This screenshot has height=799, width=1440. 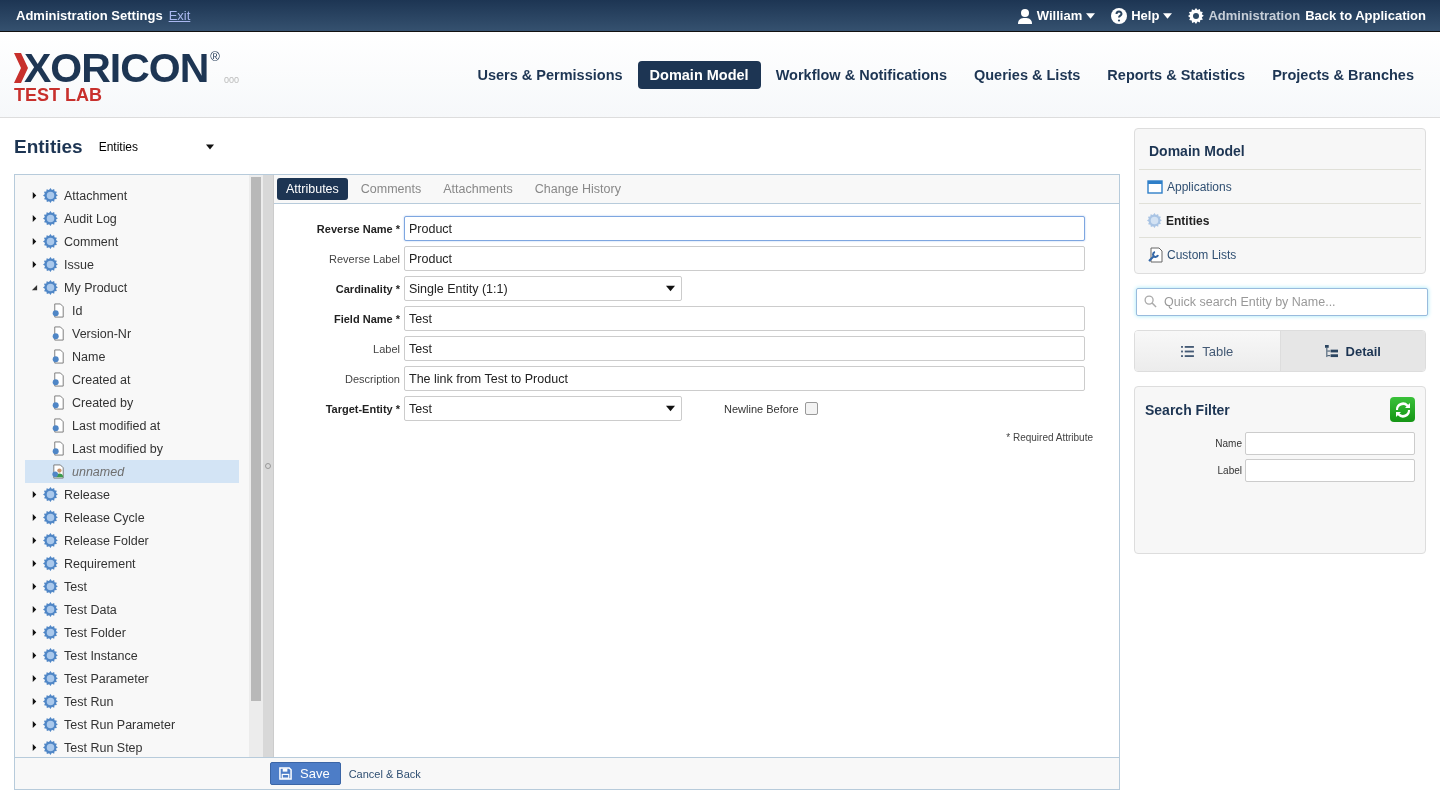 What do you see at coordinates (391, 189) in the screenshot?
I see `detail-tab: Comments` at bounding box center [391, 189].